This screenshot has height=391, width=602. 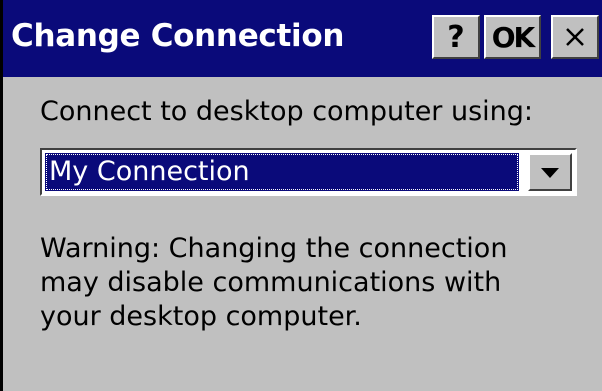 I want to click on dropdown-button, so click(x=550, y=172).